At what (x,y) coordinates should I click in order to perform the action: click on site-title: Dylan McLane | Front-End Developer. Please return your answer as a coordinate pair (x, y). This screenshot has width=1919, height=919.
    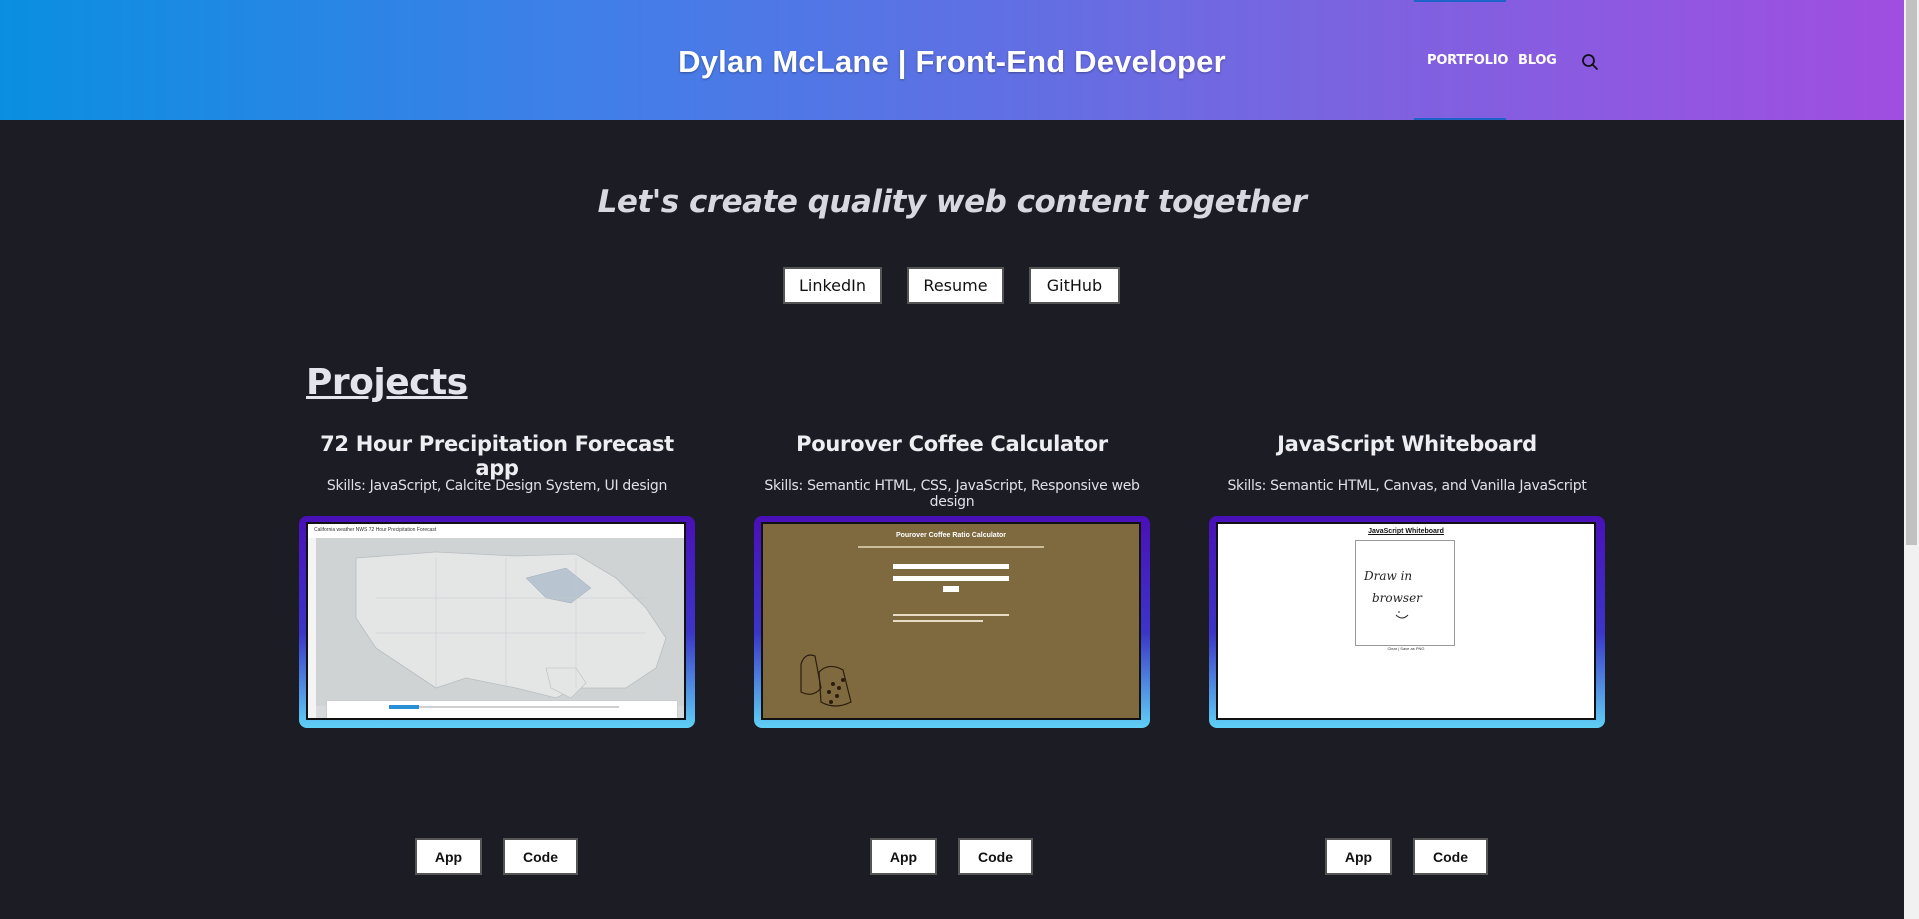
    Looking at the image, I should click on (952, 62).